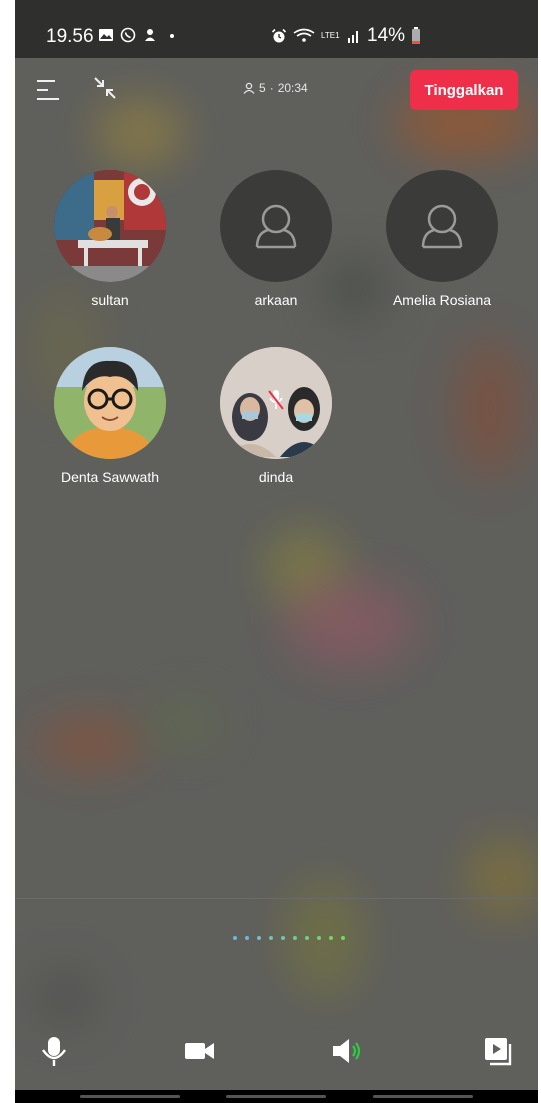 The height and width of the screenshot is (1103, 541). What do you see at coordinates (275, 88) in the screenshot?
I see `participants-info: 5 · 20:34` at bounding box center [275, 88].